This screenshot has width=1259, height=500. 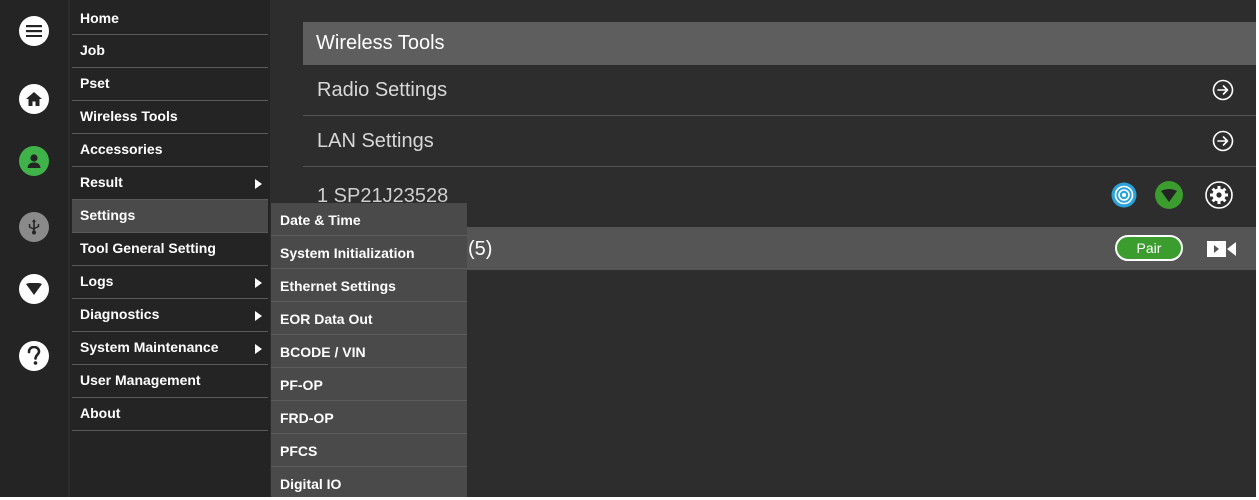 What do you see at coordinates (311, 484) in the screenshot?
I see `submenu-item-label: Digital IO` at bounding box center [311, 484].